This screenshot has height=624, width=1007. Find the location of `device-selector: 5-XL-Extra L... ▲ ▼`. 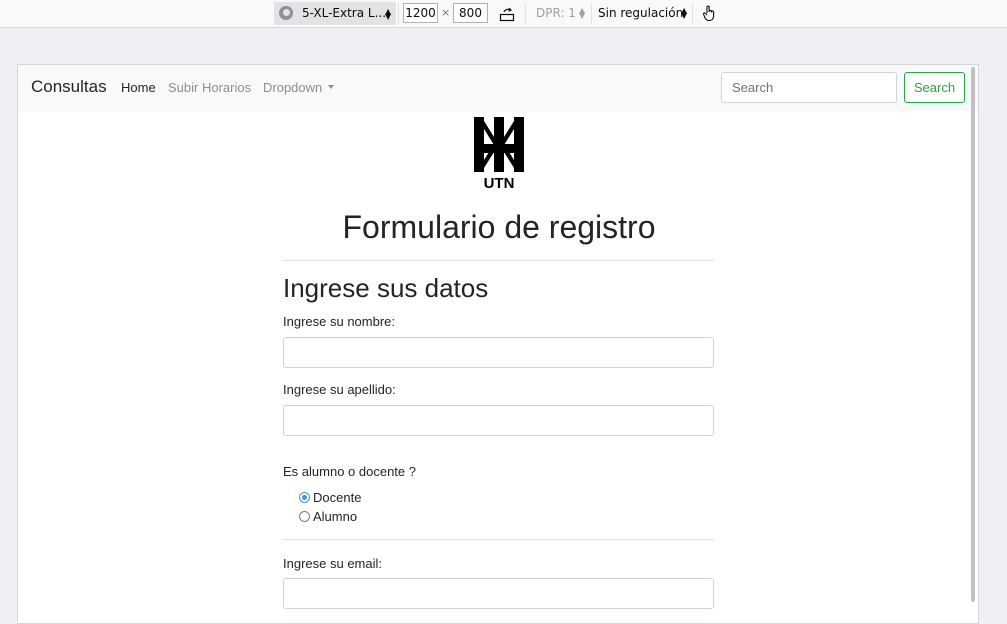

device-selector: 5-XL-Extra L... ▲ ▼ is located at coordinates (335, 13).